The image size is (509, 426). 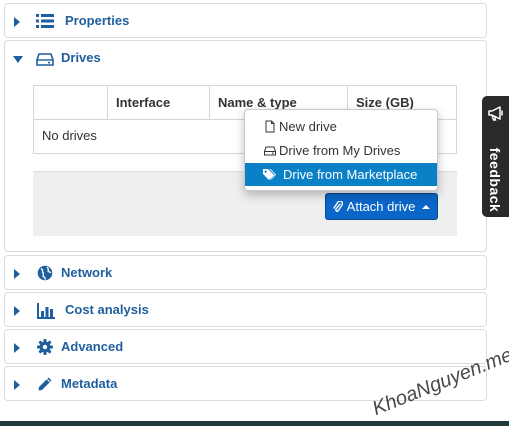 What do you see at coordinates (245, 58) in the screenshot?
I see `drives-header: Drives` at bounding box center [245, 58].